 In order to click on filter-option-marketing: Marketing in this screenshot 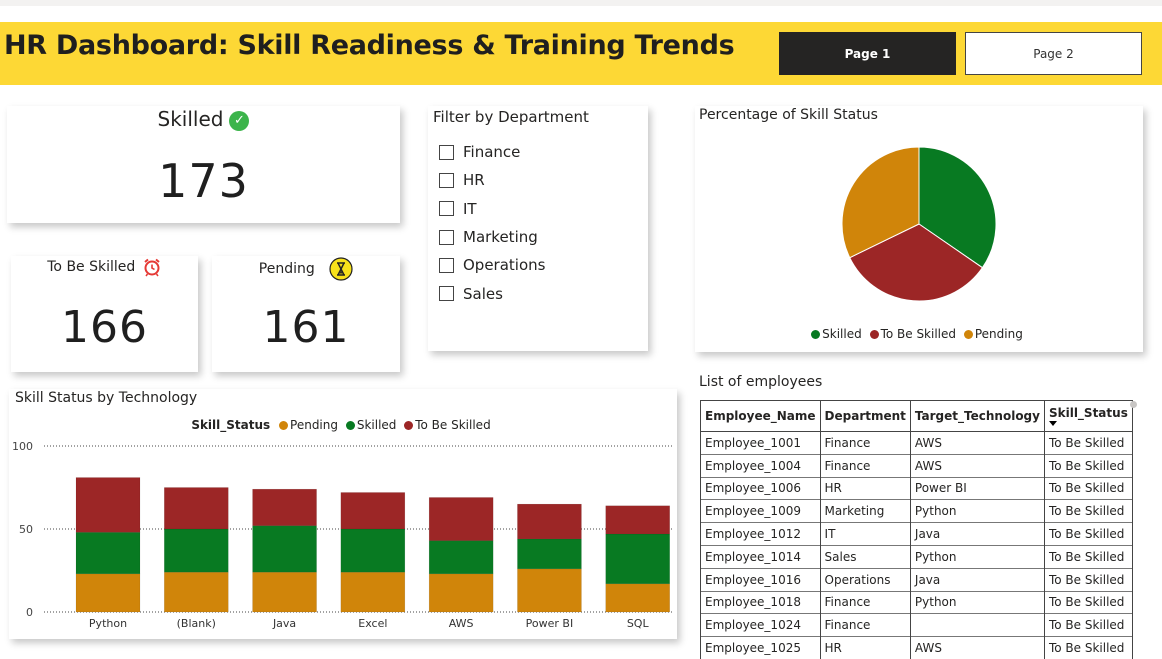, I will do `click(492, 237)`.